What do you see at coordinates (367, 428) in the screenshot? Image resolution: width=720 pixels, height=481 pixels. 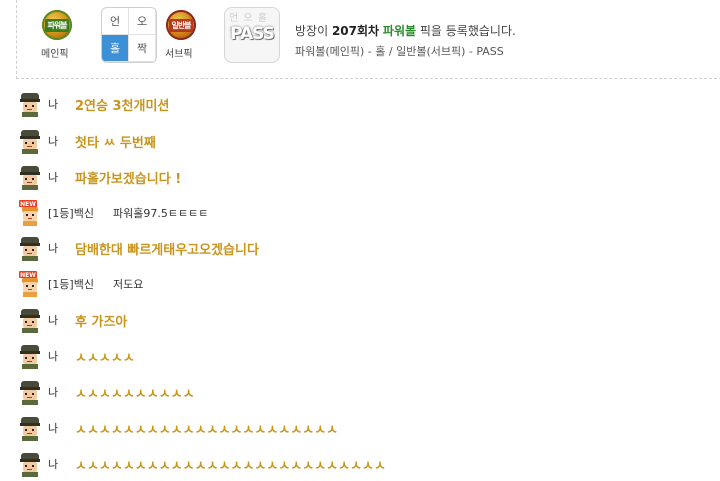 I see `chat-message: 나 ㅅㅅㅅㅅㅅㅅㅅㅅㅅㅅㅅㅅㅅㅅㅅㅅㅅㅅㅅㅅㅅㅅ` at bounding box center [367, 428].